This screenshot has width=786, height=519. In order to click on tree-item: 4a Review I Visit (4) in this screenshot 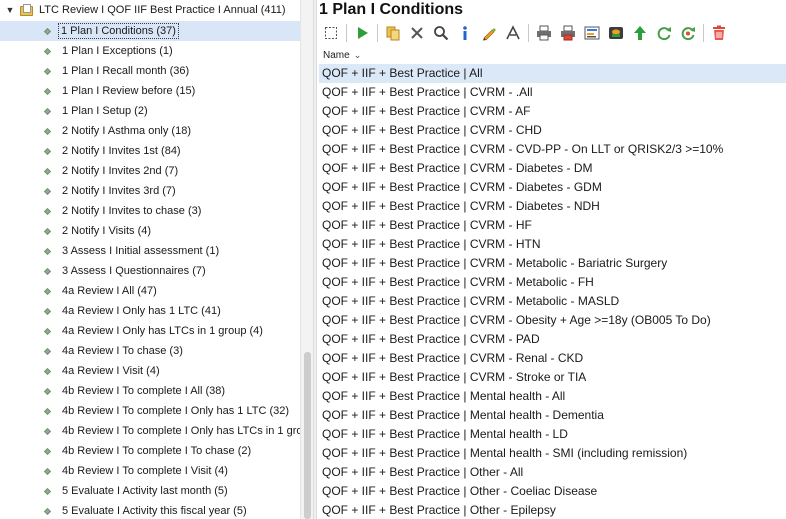, I will do `click(150, 371)`.